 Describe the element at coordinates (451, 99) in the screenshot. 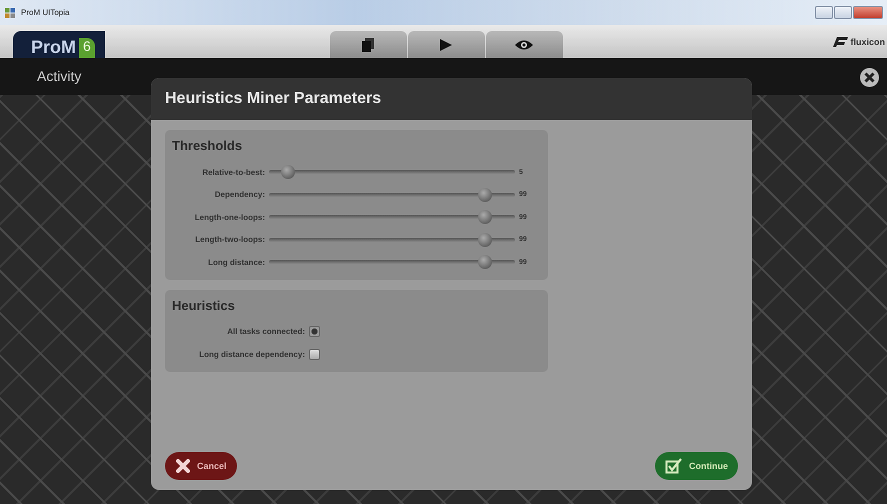

I see `dialog-title: Heuristics Miner Parameters` at that location.